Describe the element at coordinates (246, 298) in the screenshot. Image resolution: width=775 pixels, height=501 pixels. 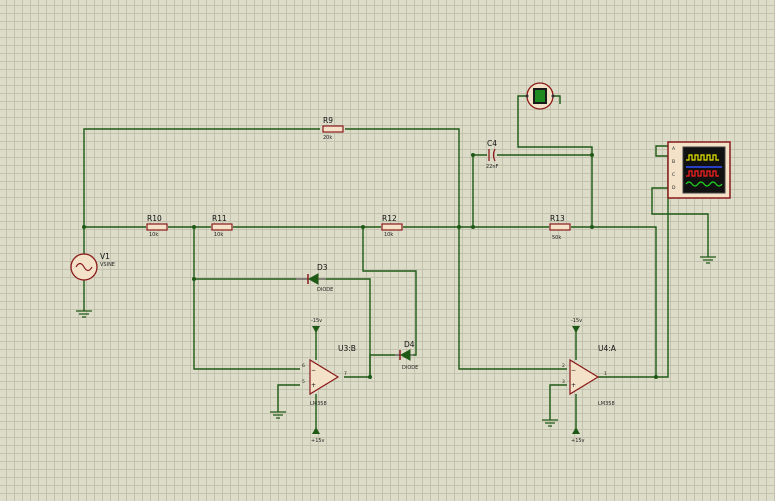
I see `wire-u3-inv` at that location.